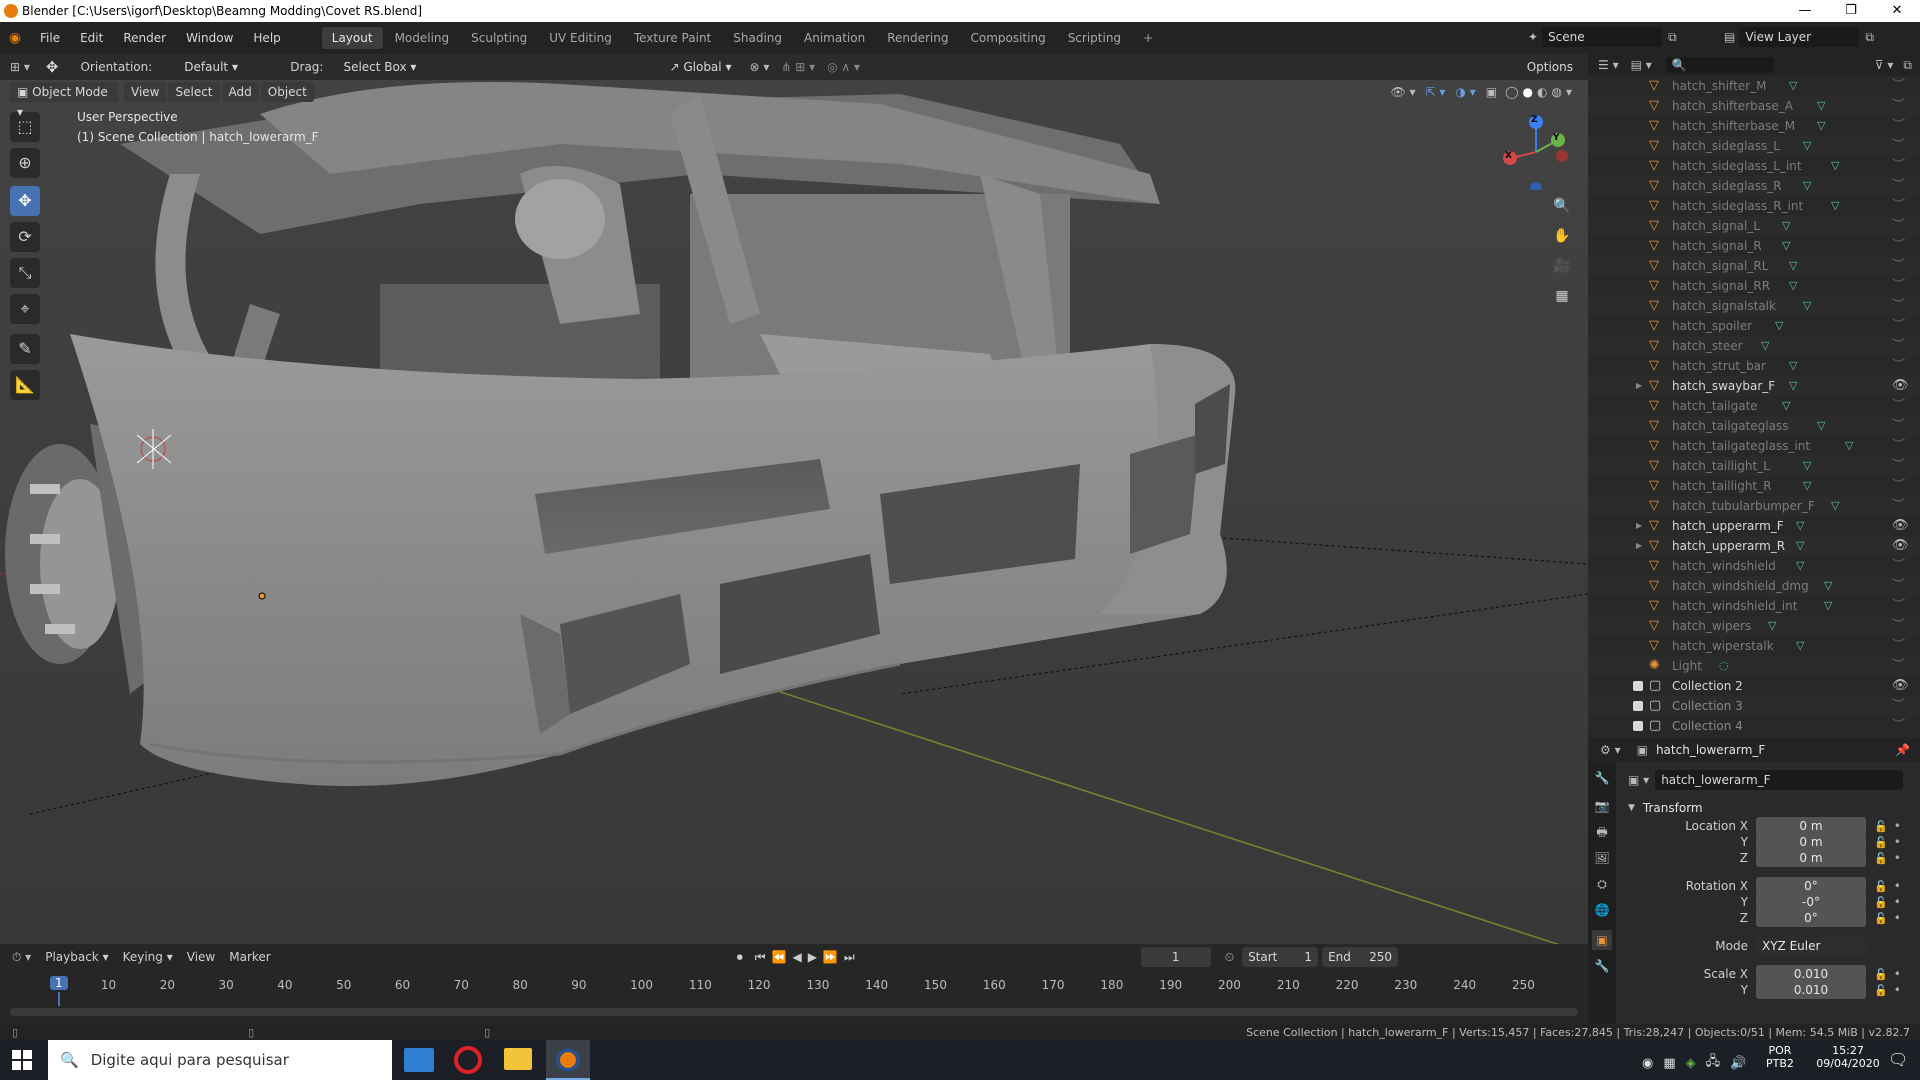  What do you see at coordinates (91, 38) in the screenshot?
I see `menu-edit: Edit` at bounding box center [91, 38].